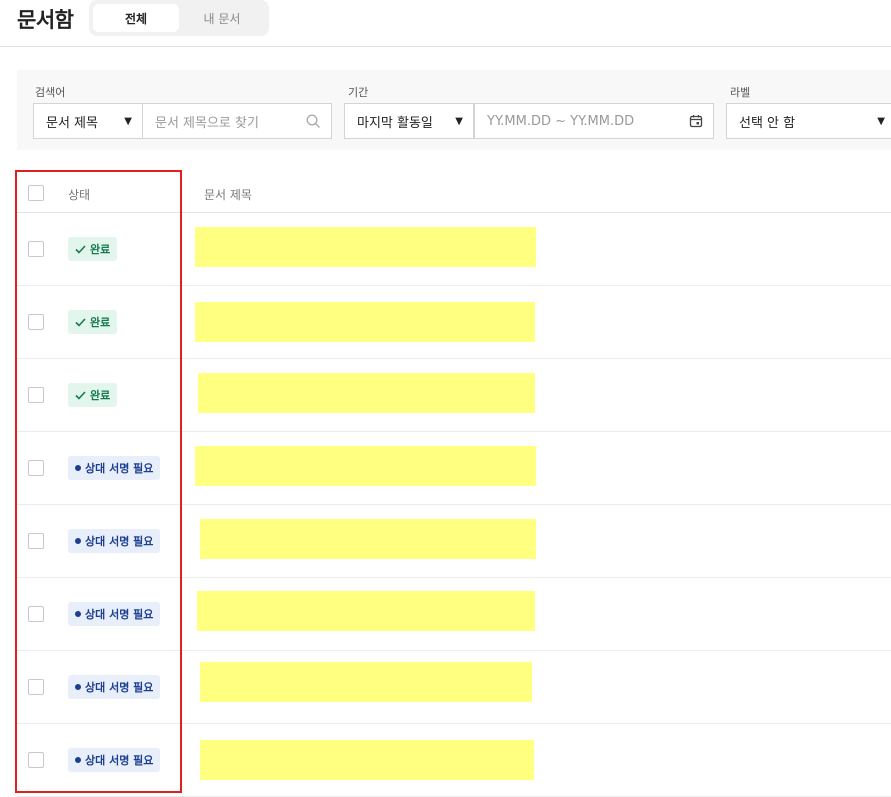 This screenshot has height=797, width=891. What do you see at coordinates (701, 121) in the screenshot?
I see `calendar-icon` at bounding box center [701, 121].